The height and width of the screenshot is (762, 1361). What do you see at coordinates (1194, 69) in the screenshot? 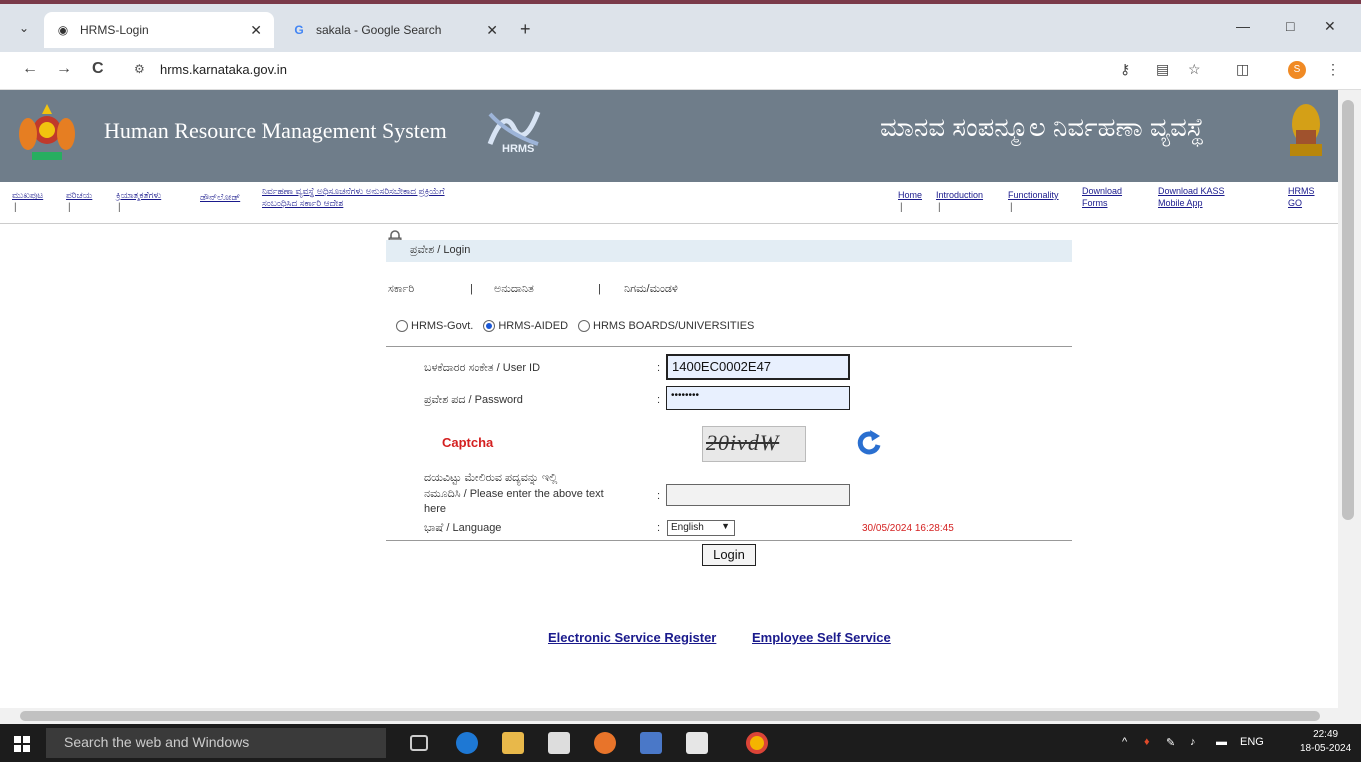
I see `bookmark-star-icon: ☆` at bounding box center [1194, 69].